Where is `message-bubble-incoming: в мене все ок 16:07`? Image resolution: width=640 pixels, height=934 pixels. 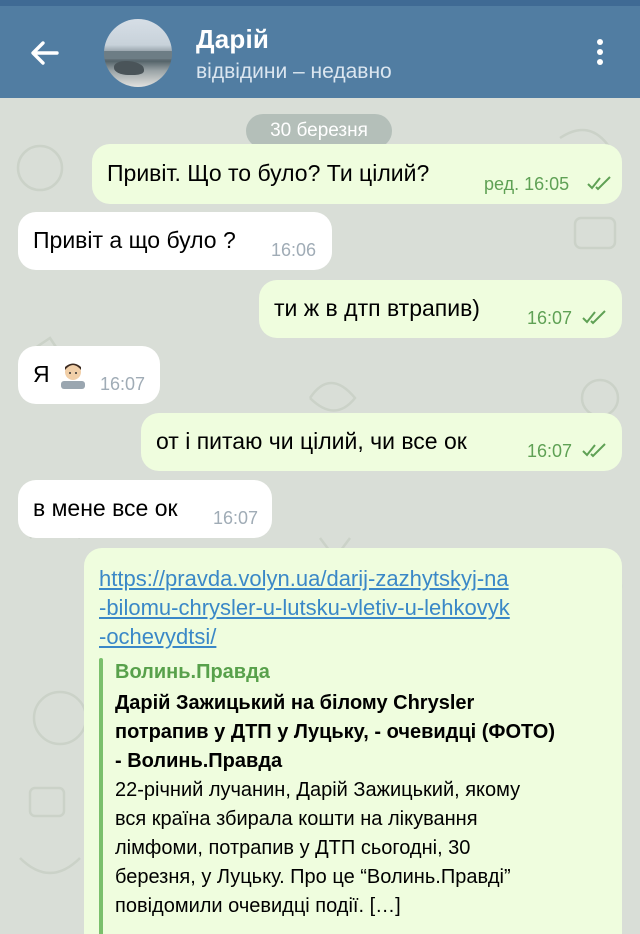
message-bubble-incoming: в мене все ок 16:07 is located at coordinates (145, 509).